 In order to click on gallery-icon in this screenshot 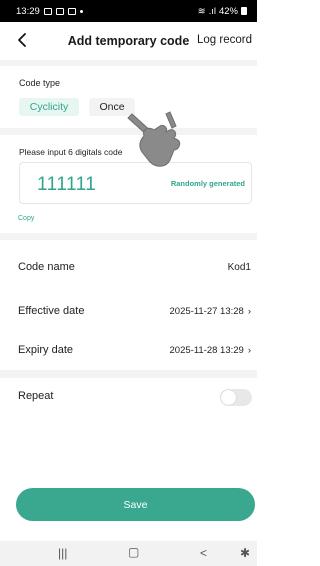, I will do `click(59, 11)`.